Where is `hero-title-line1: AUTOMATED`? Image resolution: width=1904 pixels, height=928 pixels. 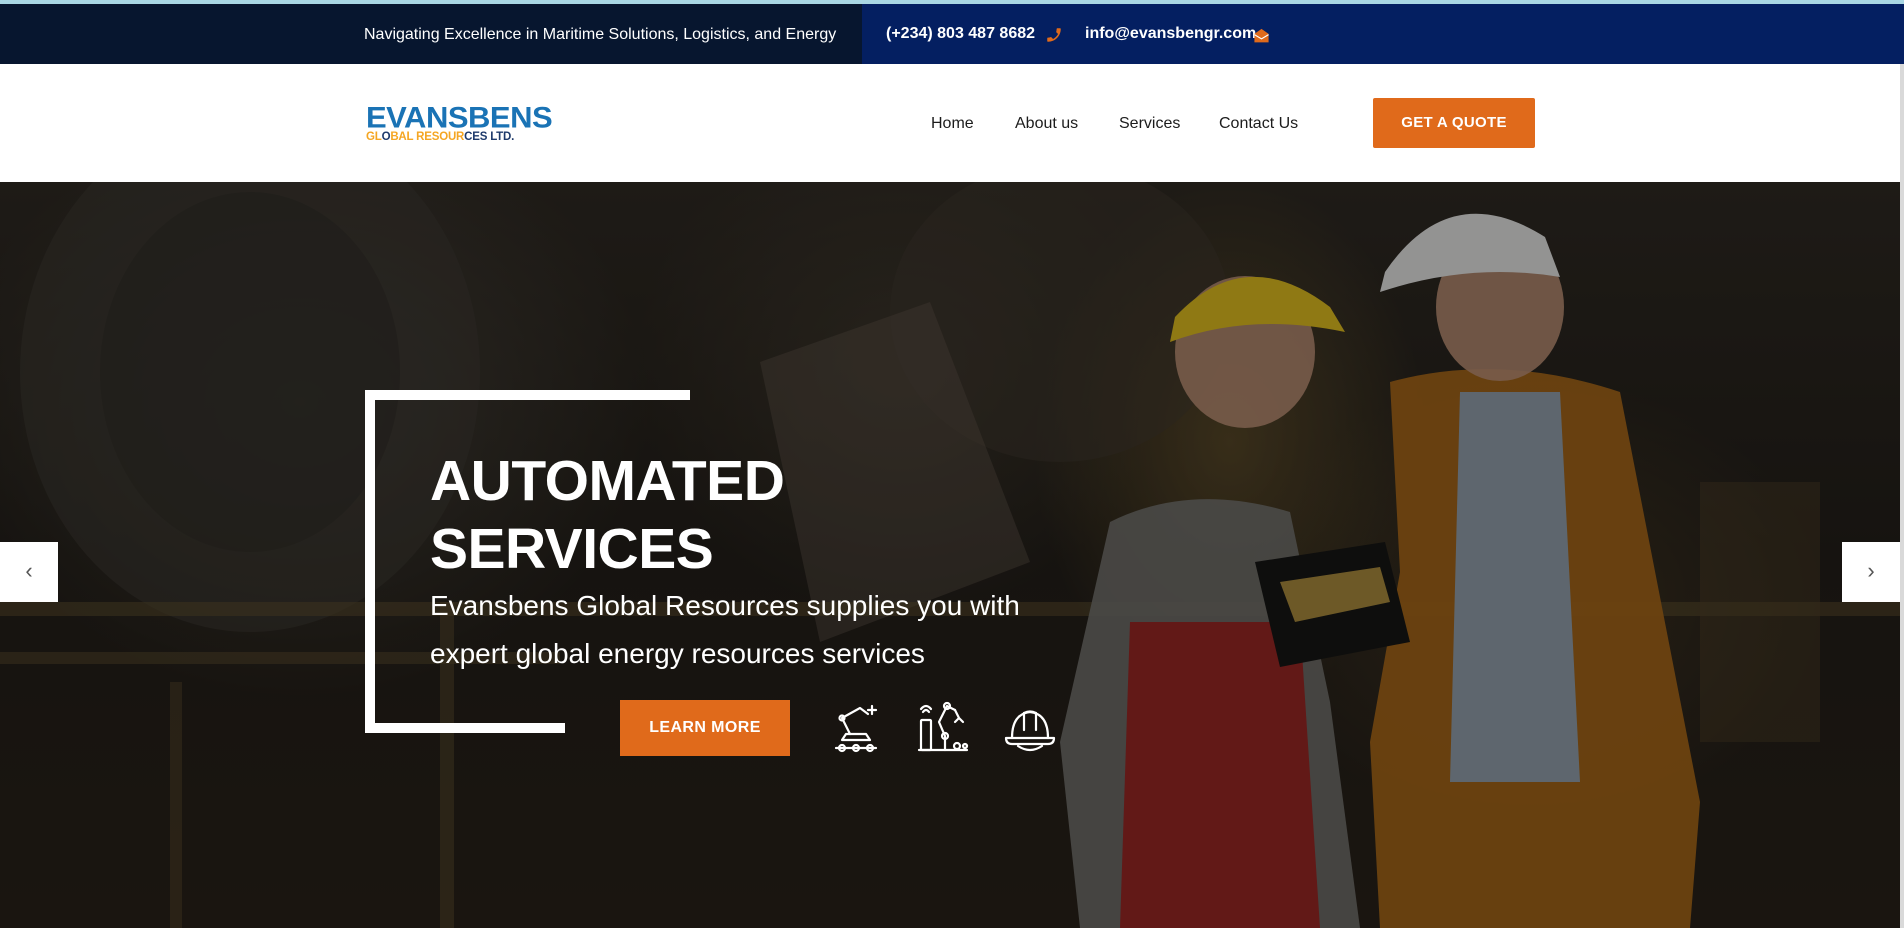
hero-title-line1: AUTOMATED is located at coordinates (607, 481).